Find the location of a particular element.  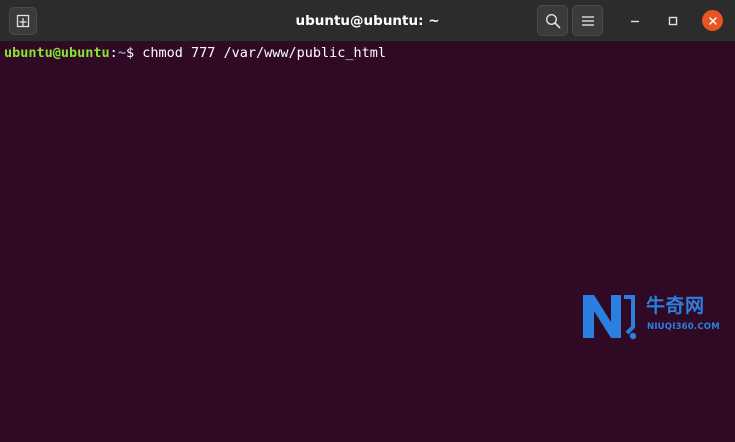

menu-button is located at coordinates (587, 20).